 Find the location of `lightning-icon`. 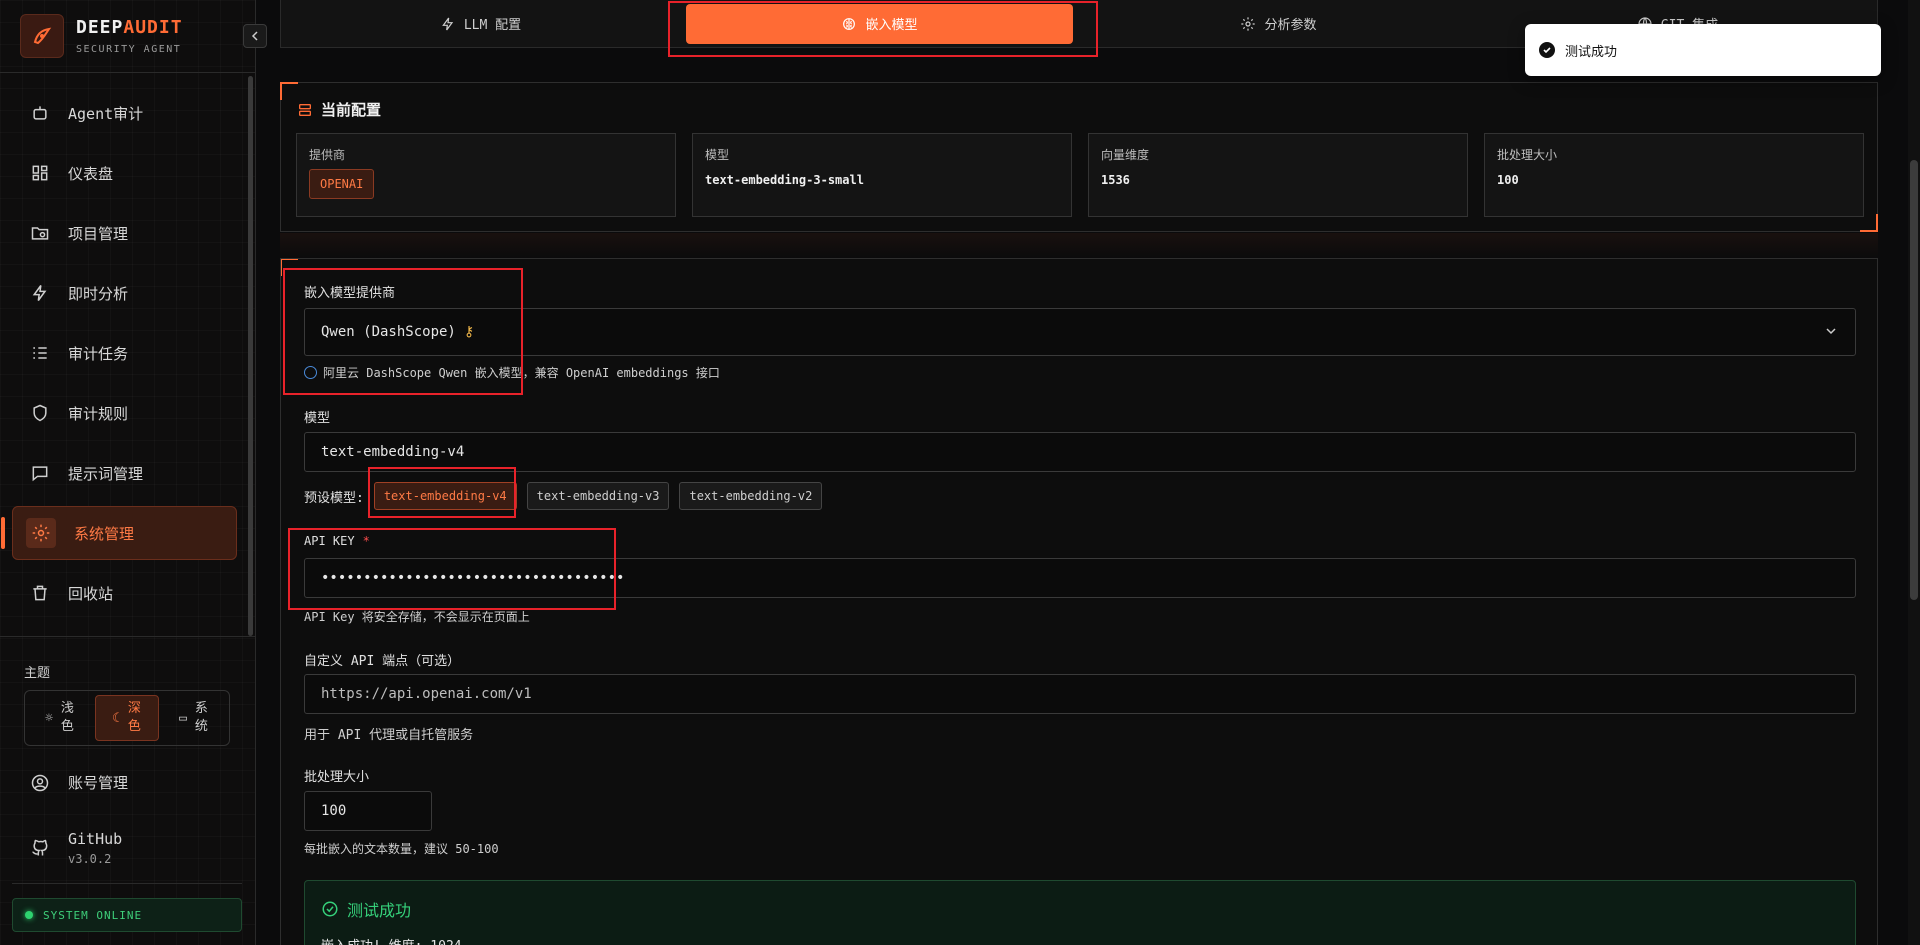

lightning-icon is located at coordinates (39, 293).